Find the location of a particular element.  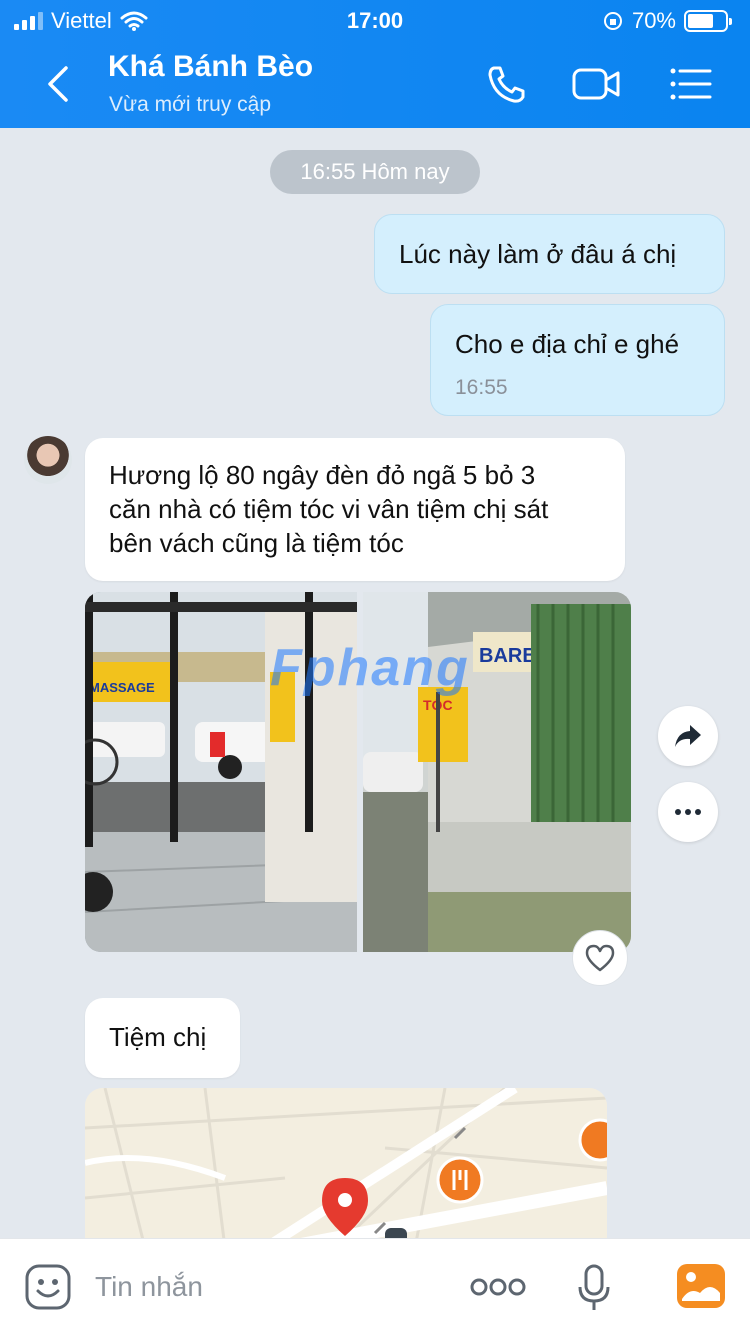

phone-call-icon is located at coordinates (507, 84).